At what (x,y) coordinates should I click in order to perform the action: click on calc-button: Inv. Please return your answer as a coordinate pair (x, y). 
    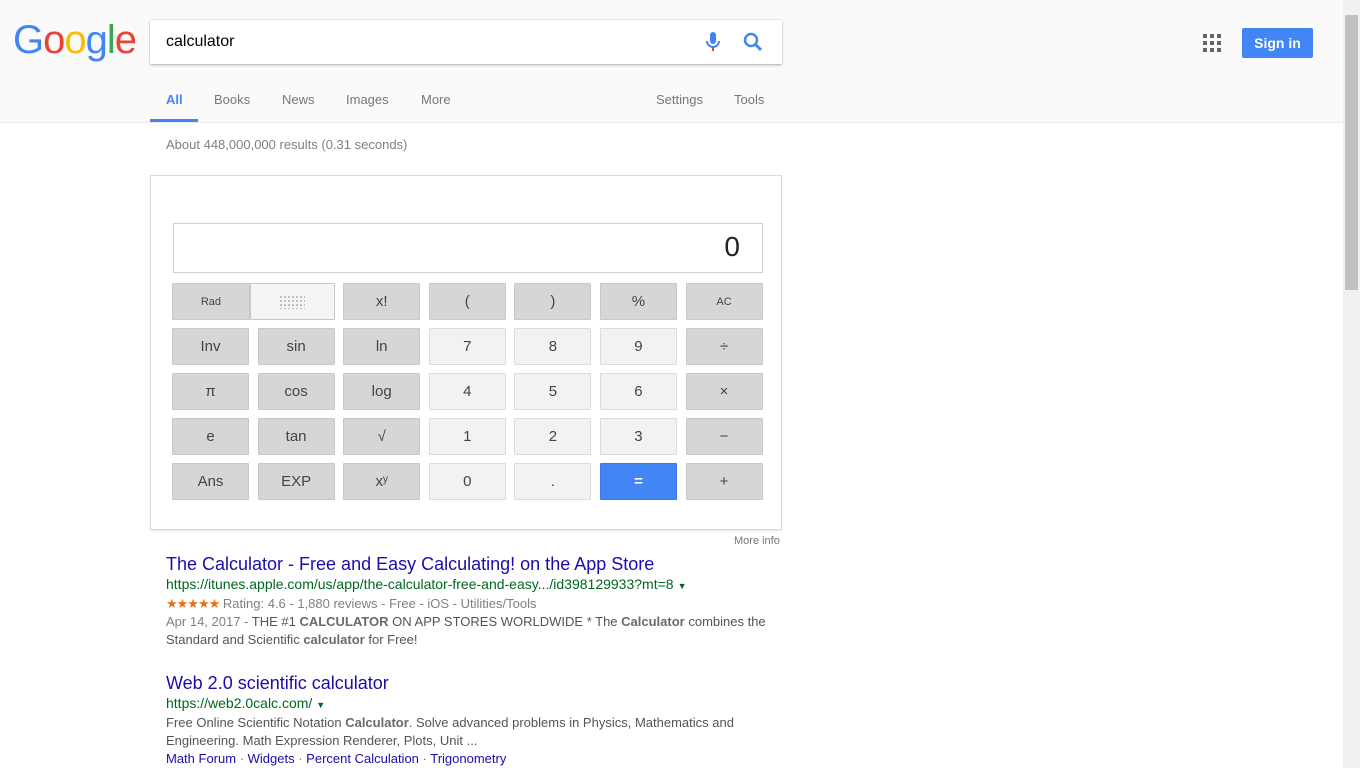
    Looking at the image, I should click on (210, 346).